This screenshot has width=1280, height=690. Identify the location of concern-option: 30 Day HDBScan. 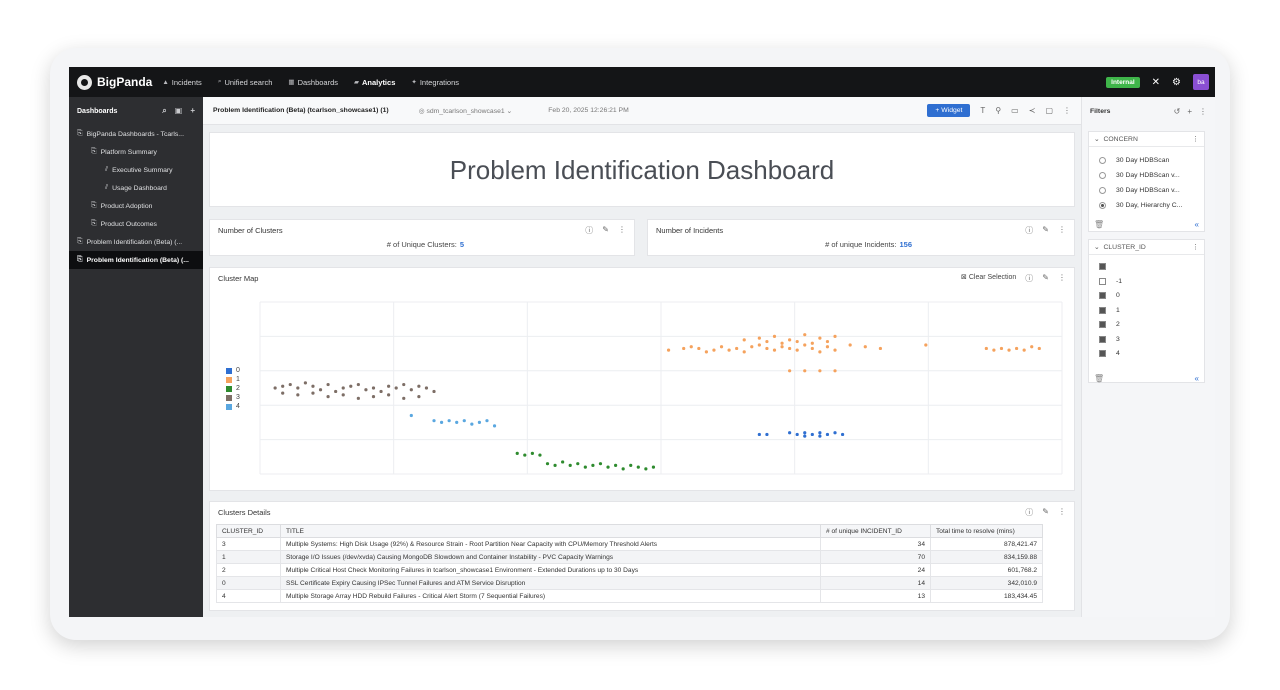
(1146, 160).